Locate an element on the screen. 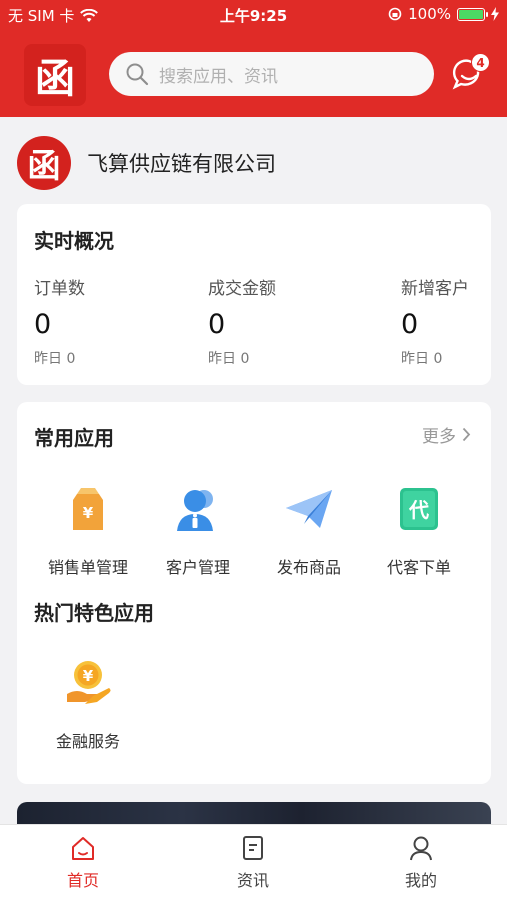 The height and width of the screenshot is (900, 507). app-publish-product: 发布商品 is located at coordinates (309, 531).